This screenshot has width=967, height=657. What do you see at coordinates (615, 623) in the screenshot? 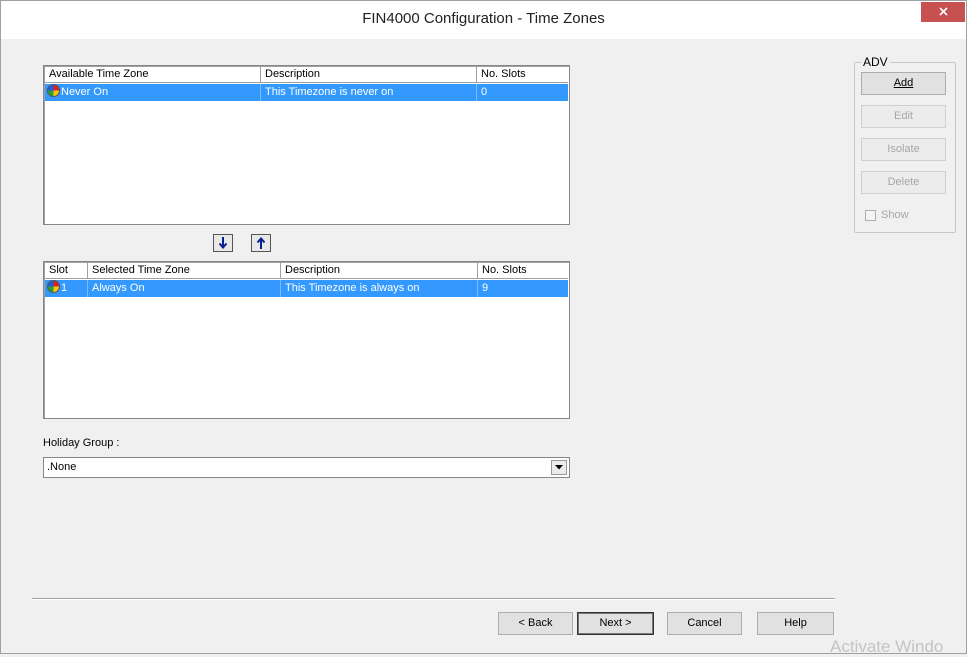
I see `next-button: Next >` at bounding box center [615, 623].